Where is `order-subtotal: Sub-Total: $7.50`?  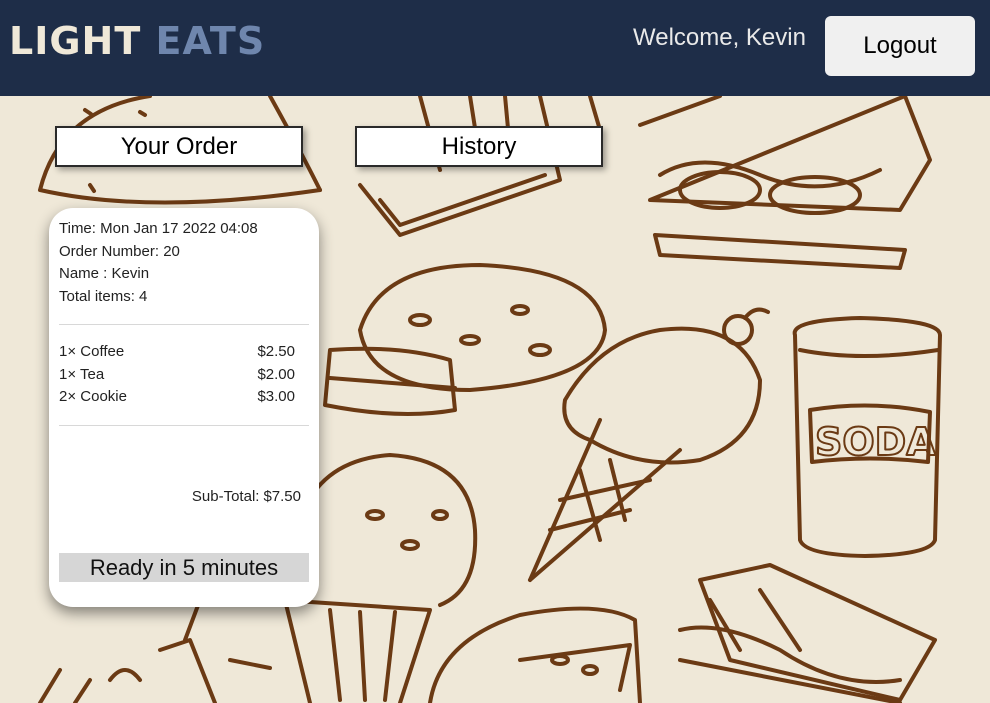
order-subtotal: Sub-Total: $7.50 is located at coordinates (244, 497).